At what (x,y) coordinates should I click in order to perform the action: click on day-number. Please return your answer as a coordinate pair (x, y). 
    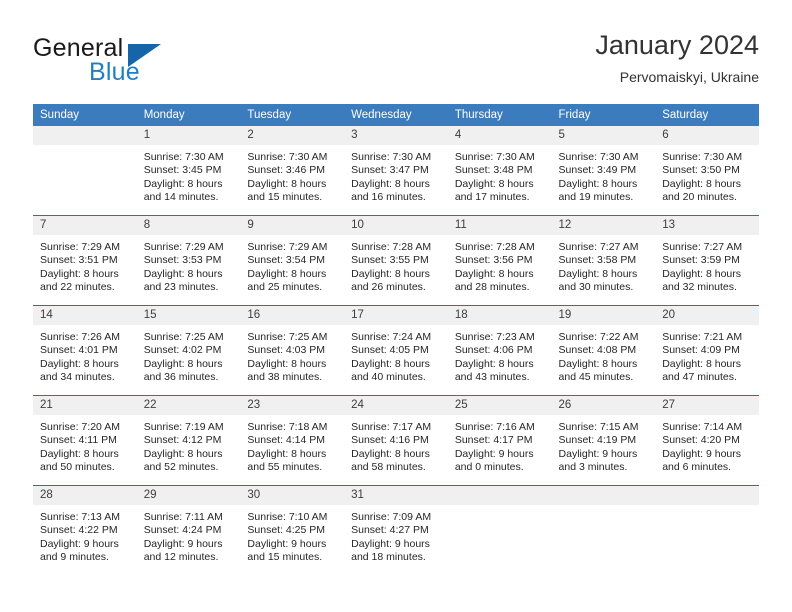
    Looking at the image, I should click on (85, 135).